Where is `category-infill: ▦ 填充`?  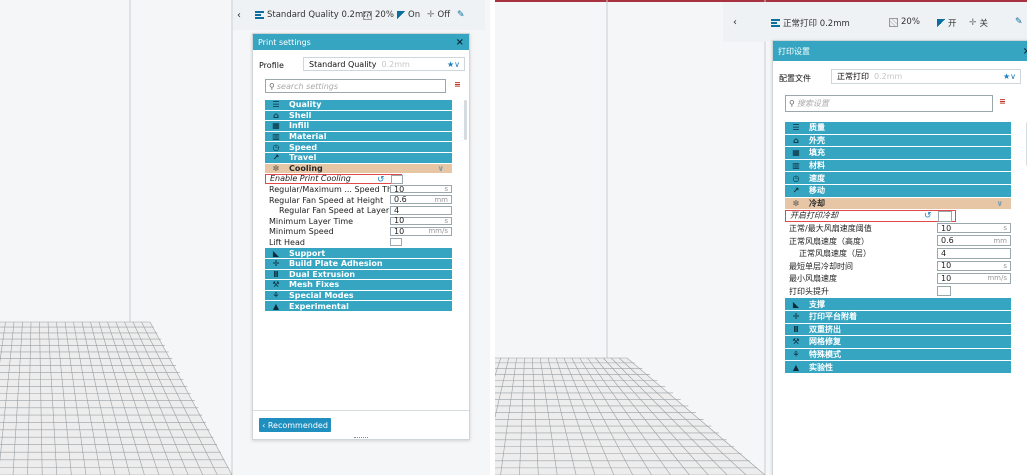 category-infill: ▦ 填充 is located at coordinates (898, 153).